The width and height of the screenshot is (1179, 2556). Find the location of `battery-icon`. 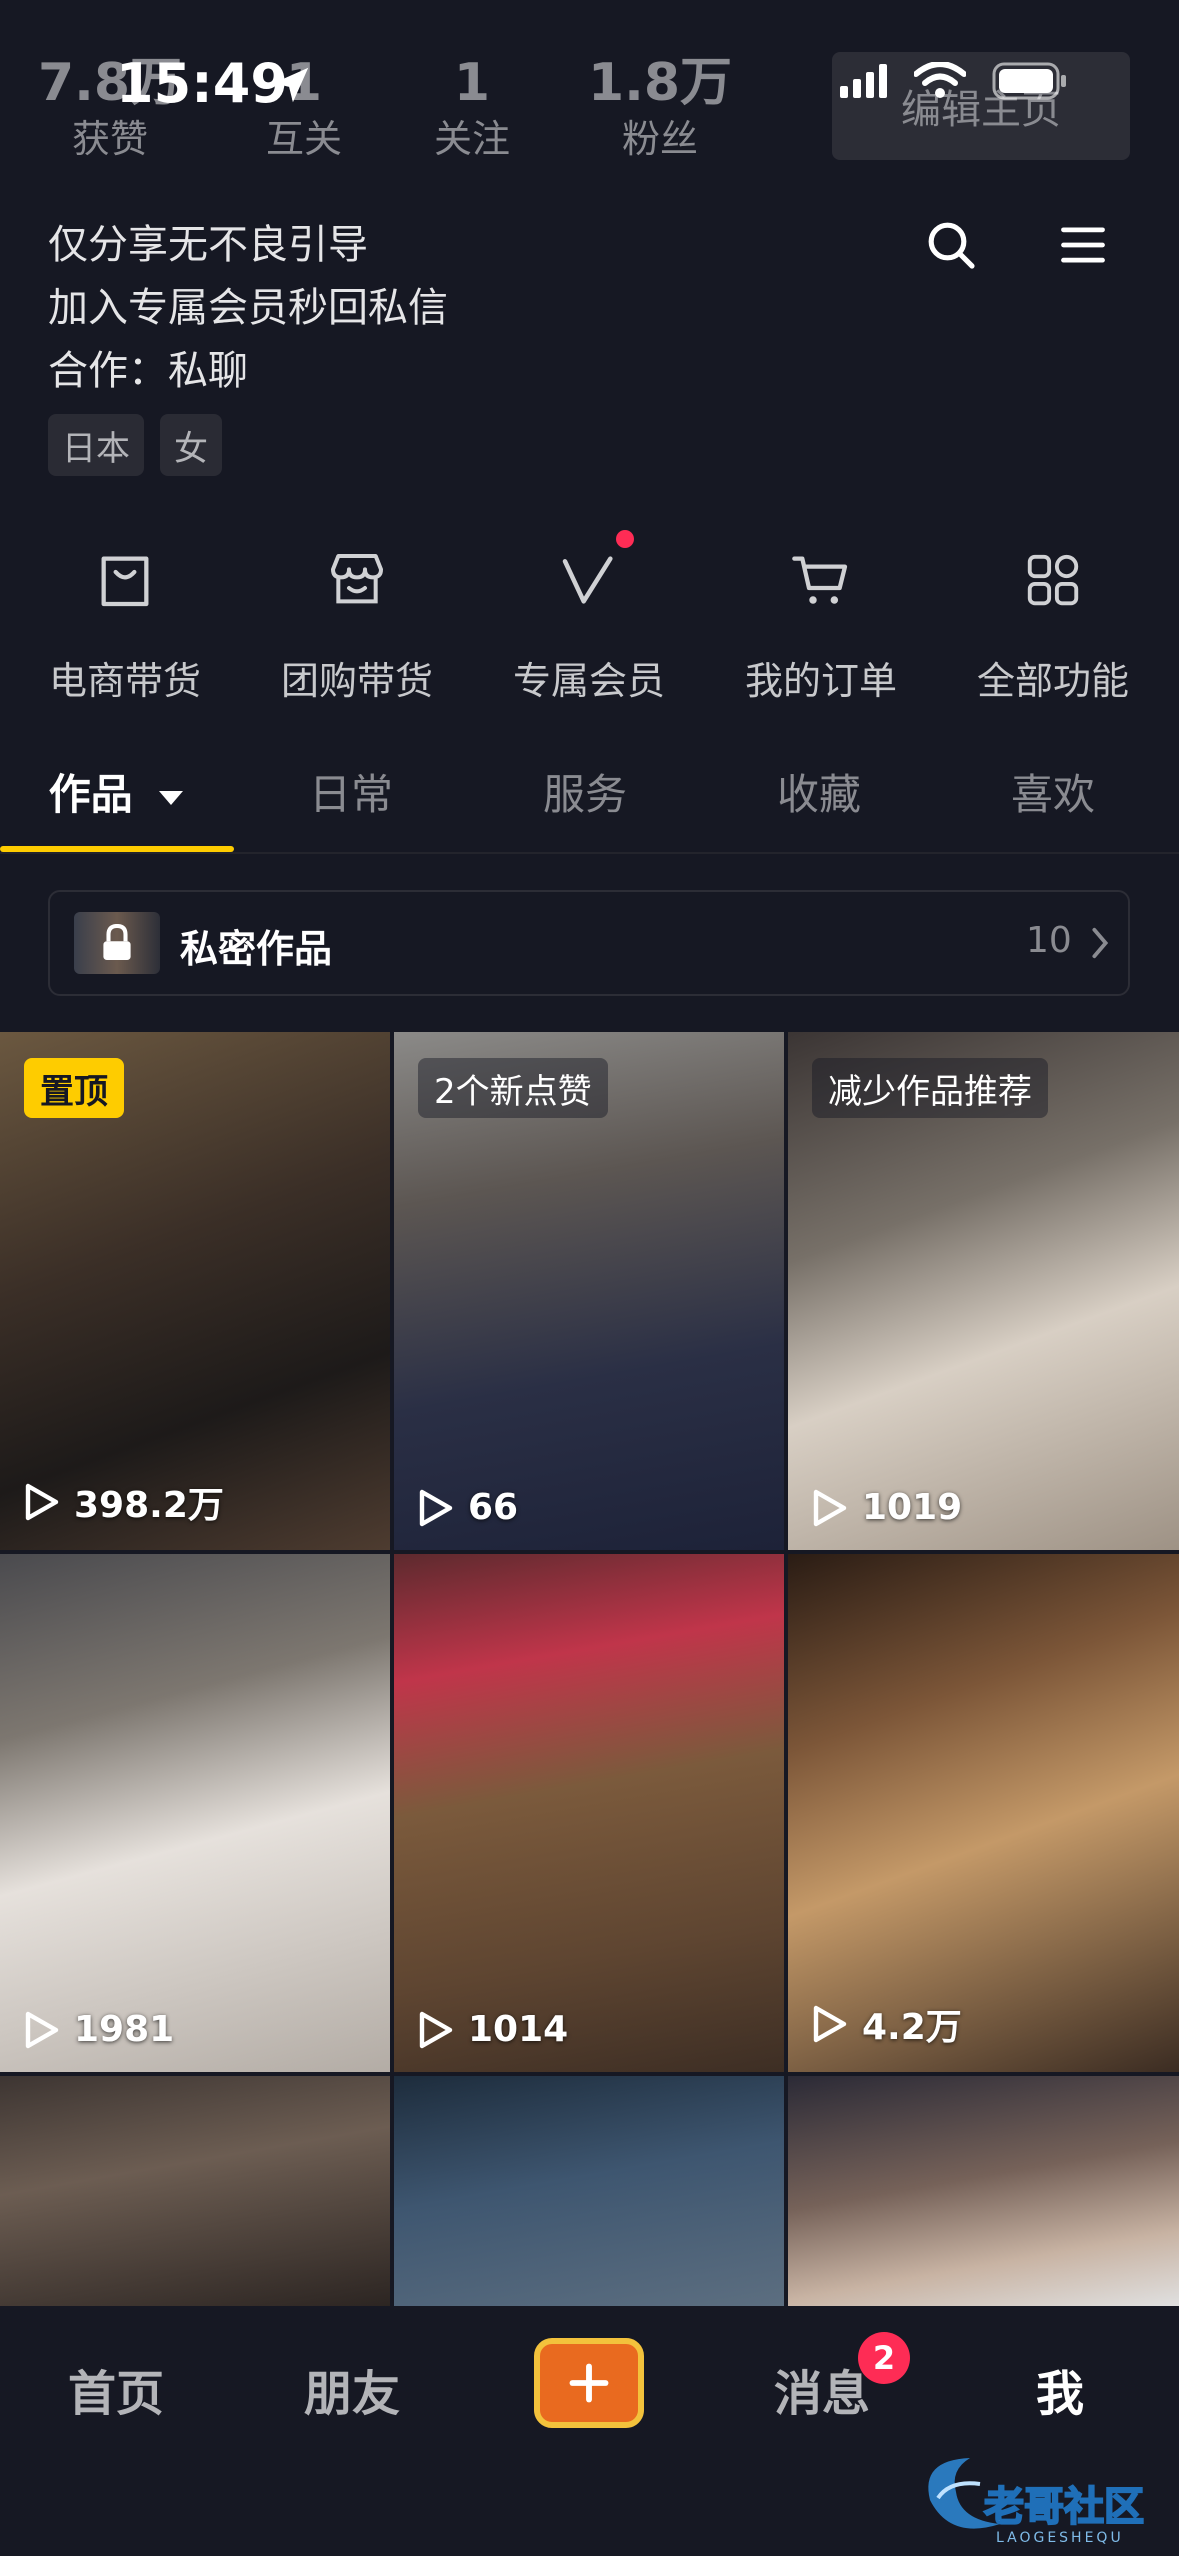

battery-icon is located at coordinates (1029, 81).